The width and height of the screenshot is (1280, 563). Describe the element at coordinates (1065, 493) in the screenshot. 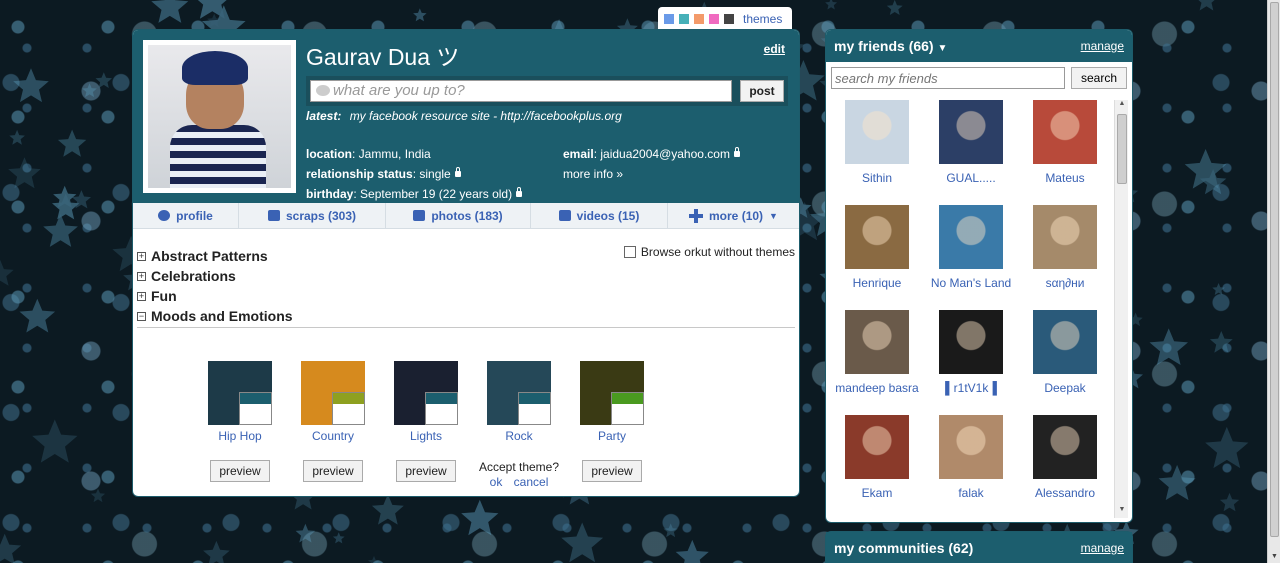

I see `friend-name: Alessandro` at that location.